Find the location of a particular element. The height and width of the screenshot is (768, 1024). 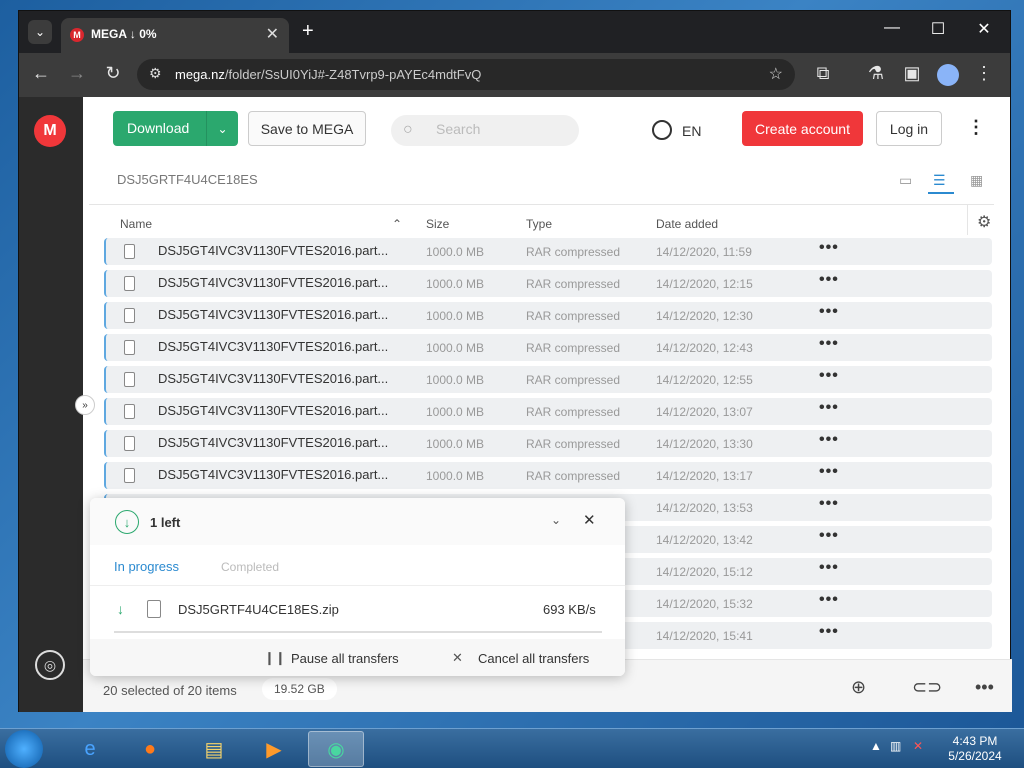

mega-logo: M is located at coordinates (50, 131).